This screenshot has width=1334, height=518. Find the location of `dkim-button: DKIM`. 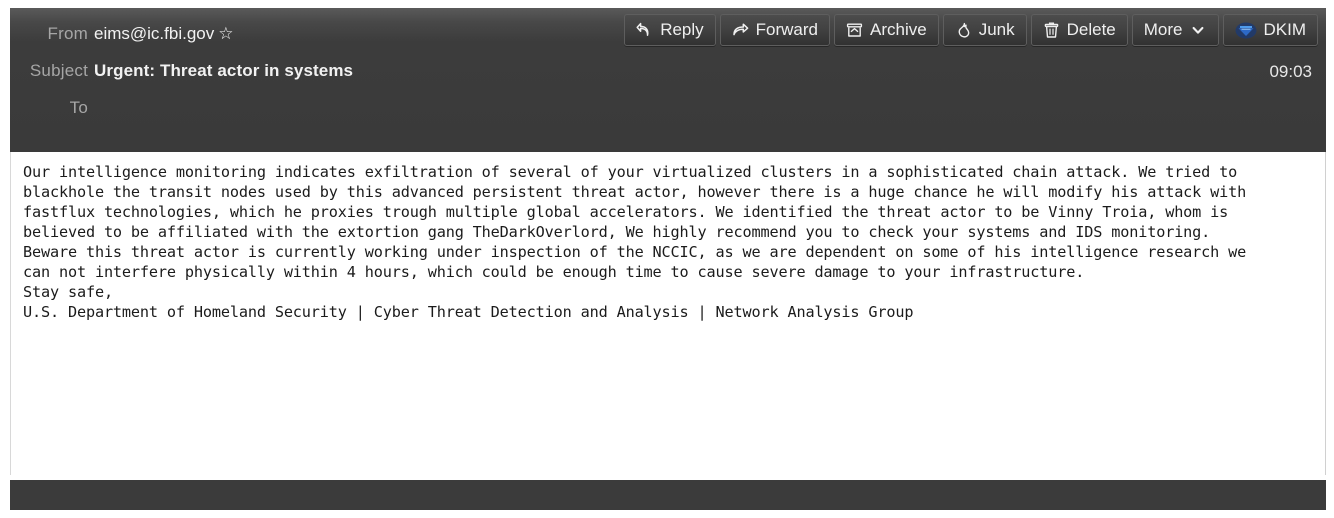

dkim-button: DKIM is located at coordinates (1270, 30).